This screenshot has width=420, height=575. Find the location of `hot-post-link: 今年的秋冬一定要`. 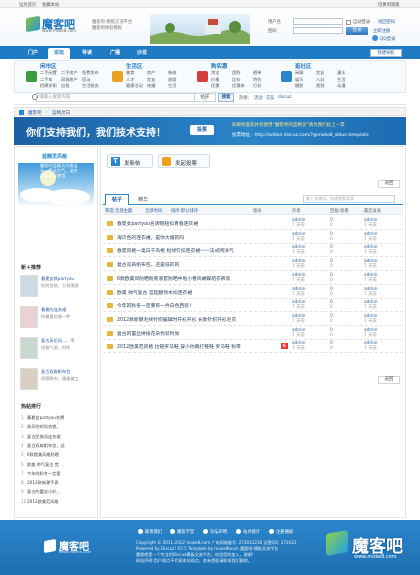

hot-post-link: 今年的秋冬一定要 is located at coordinates (44, 474).